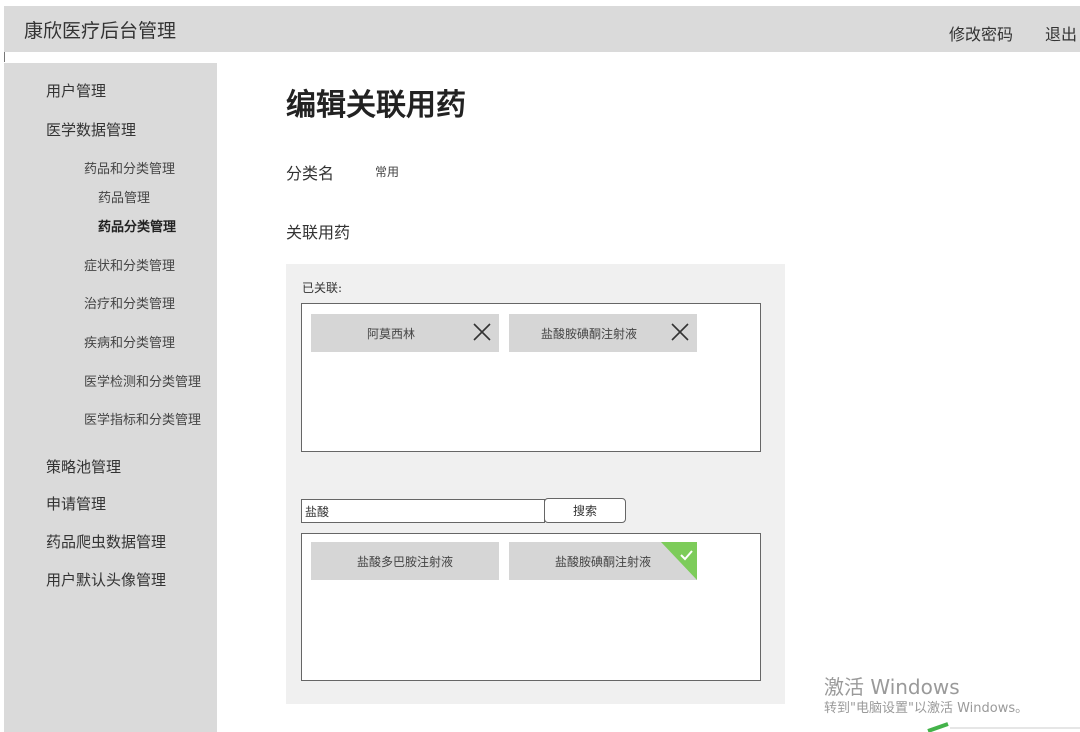 The width and height of the screenshot is (1080, 732). Describe the element at coordinates (390, 333) in the screenshot. I see `chip-label: 阿莫西林` at that location.